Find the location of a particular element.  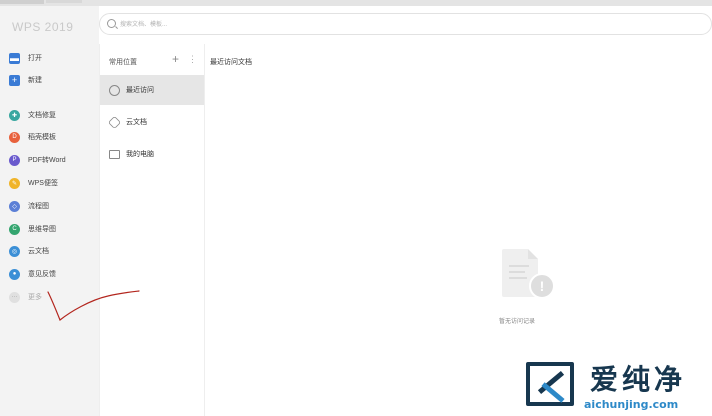

monitor-icon is located at coordinates (114, 154).